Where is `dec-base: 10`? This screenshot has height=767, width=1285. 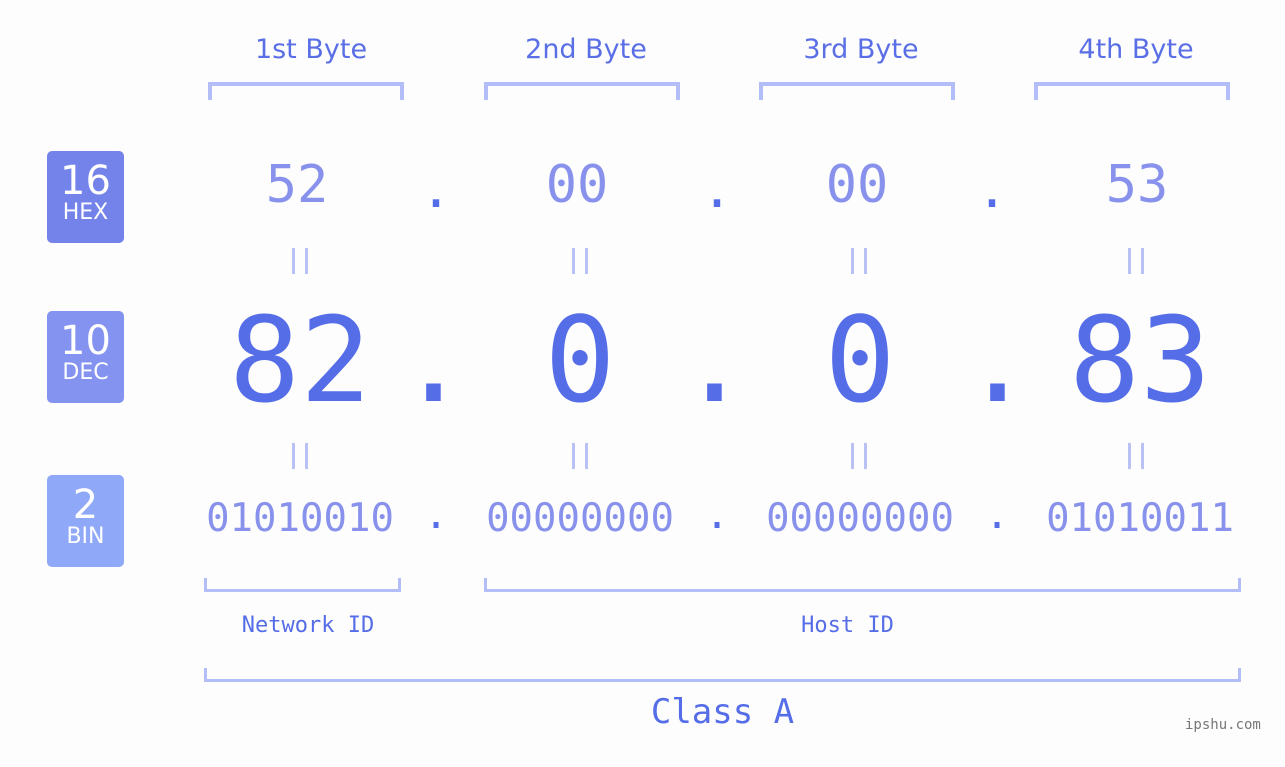 dec-base: 10 is located at coordinates (85, 341).